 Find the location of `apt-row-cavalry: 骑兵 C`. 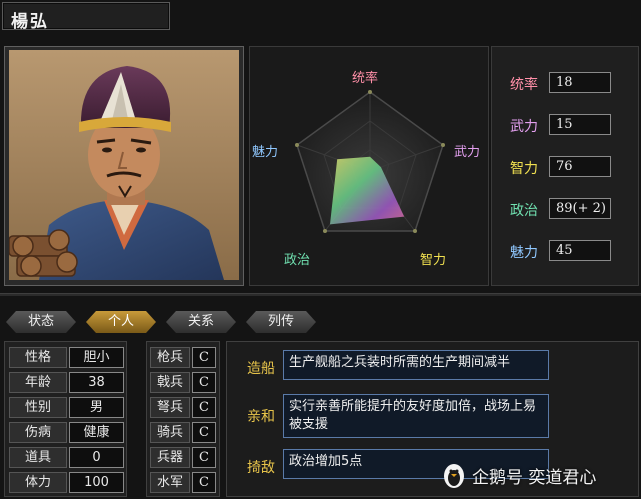

apt-row-cavalry: 骑兵 C is located at coordinates (184, 432).